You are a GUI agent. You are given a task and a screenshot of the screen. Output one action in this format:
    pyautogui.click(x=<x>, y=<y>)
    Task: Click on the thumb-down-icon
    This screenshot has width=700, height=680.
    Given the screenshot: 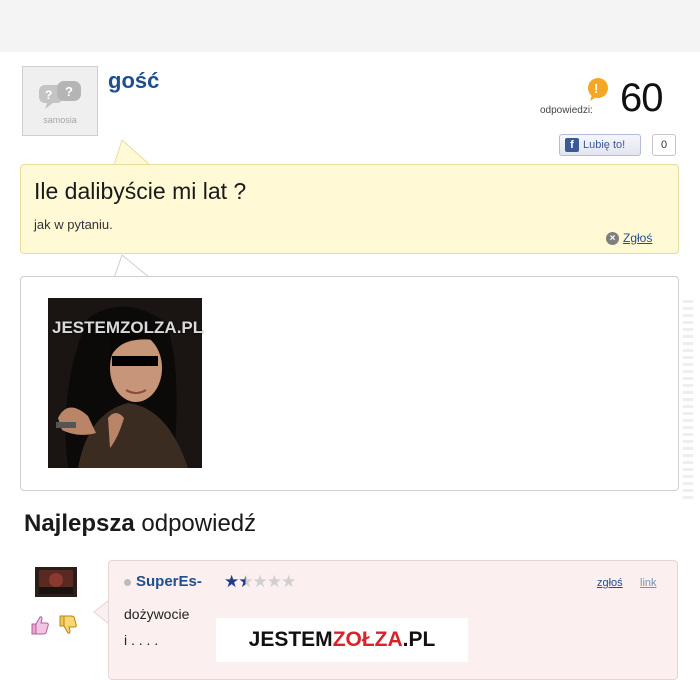 What is the action you would take?
    pyautogui.click(x=68, y=625)
    